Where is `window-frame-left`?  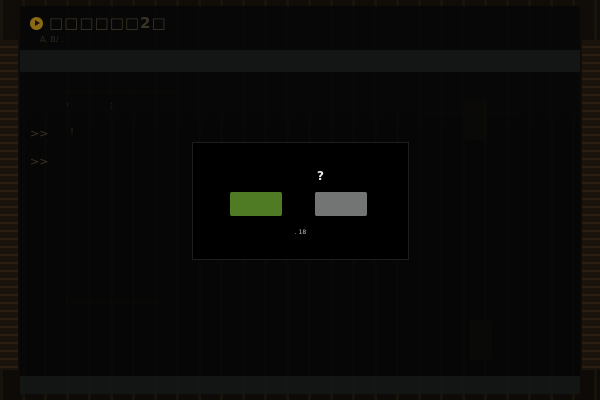
window-frame-left is located at coordinates (9, 205).